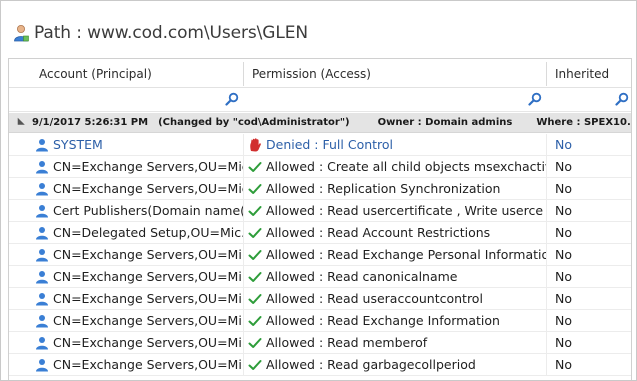  I want to click on permission-cell: Allowed : Replication Synchronization, so click(395, 189).